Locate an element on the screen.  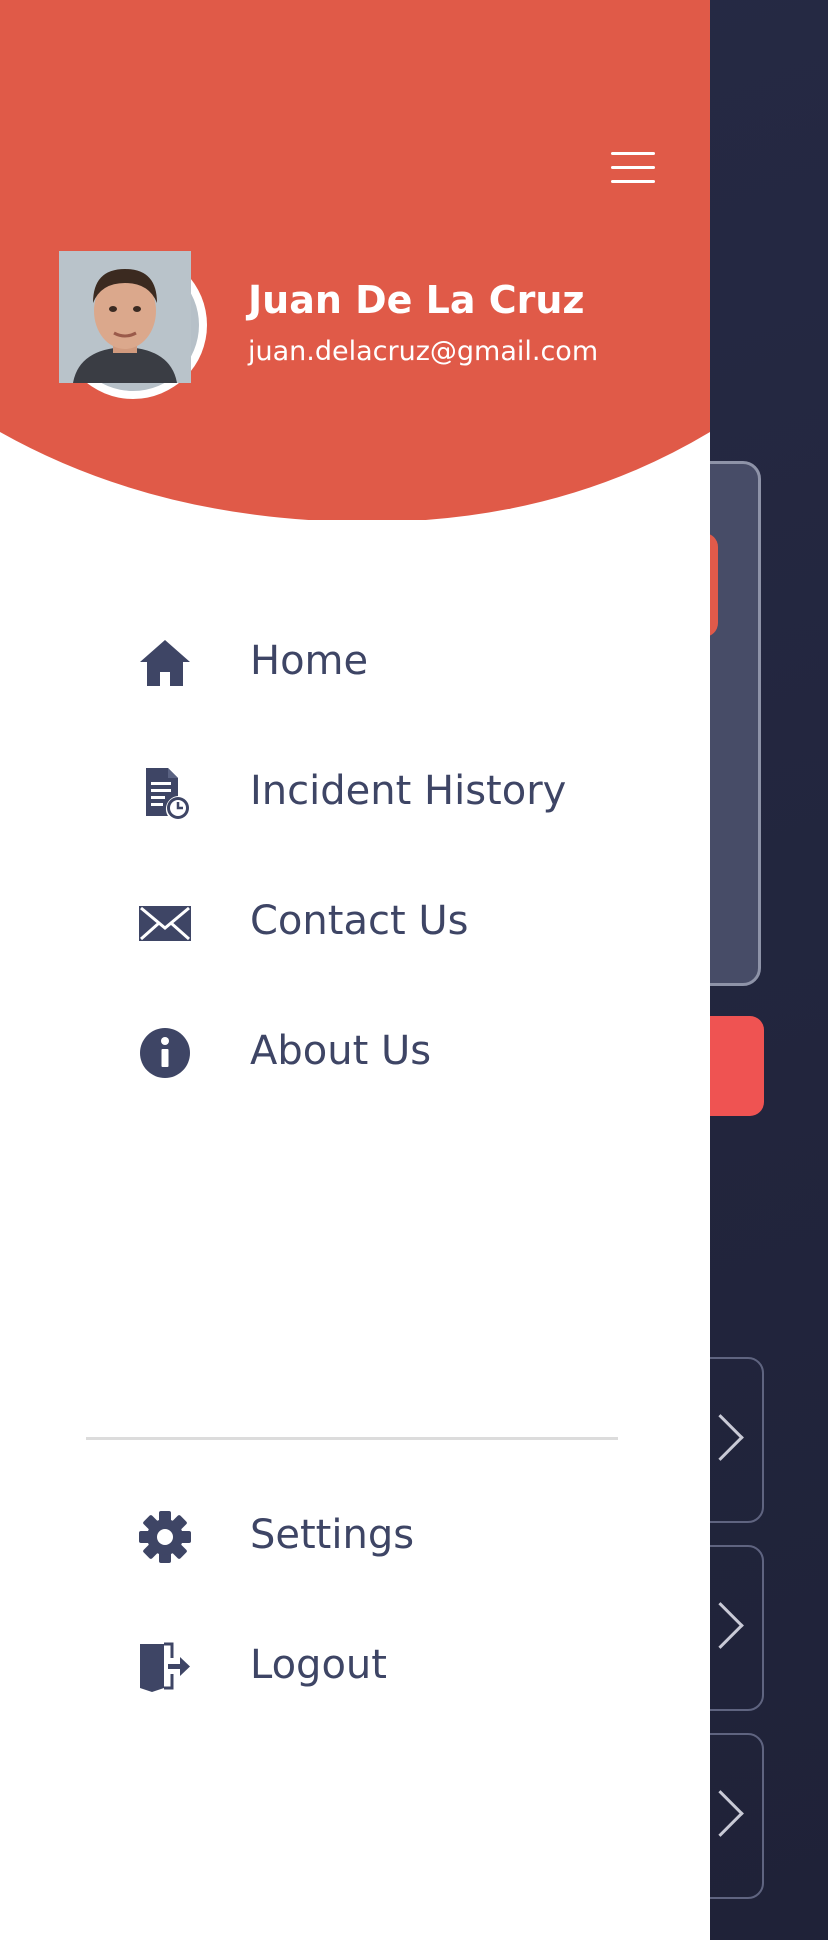
home-icon is located at coordinates (165, 663).